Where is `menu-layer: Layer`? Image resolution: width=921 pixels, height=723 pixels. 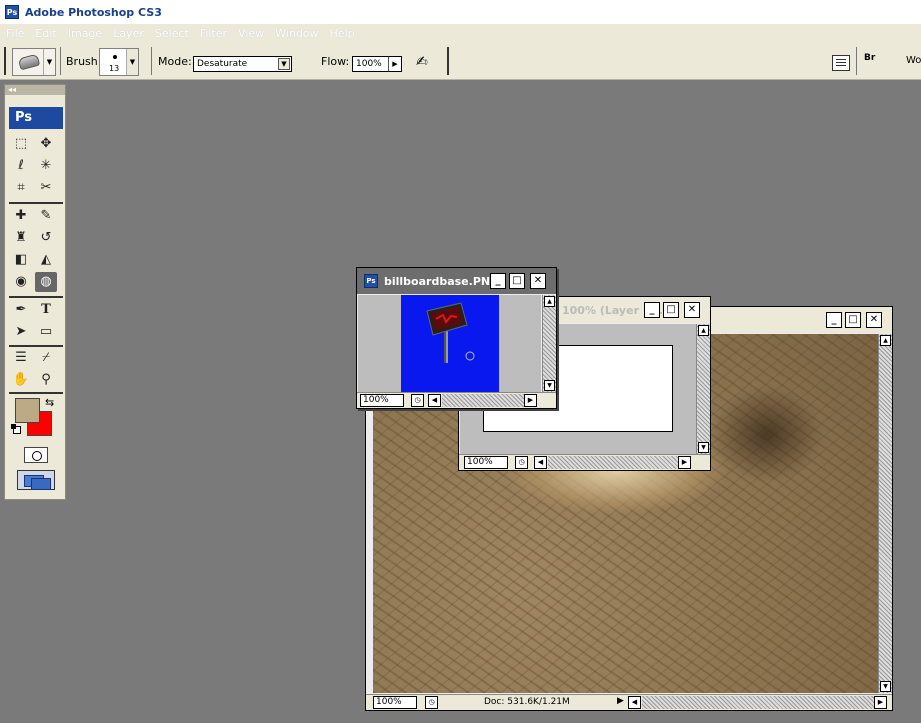 menu-layer: Layer is located at coordinates (128, 33).